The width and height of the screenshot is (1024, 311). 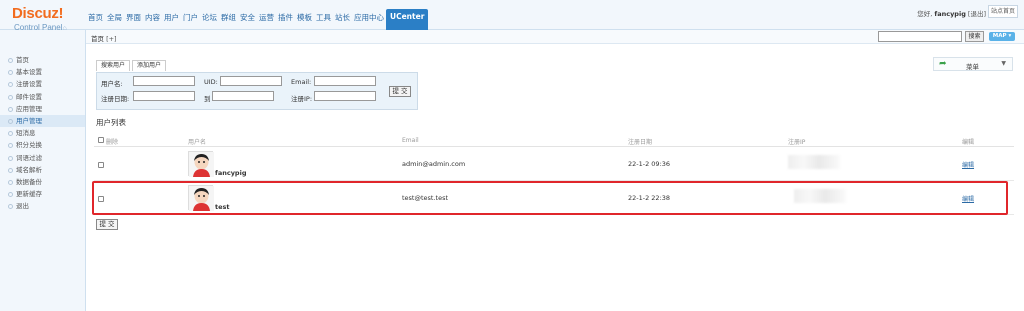 What do you see at coordinates (640, 142) in the screenshot?
I see `col-regdate: 注册日期` at bounding box center [640, 142].